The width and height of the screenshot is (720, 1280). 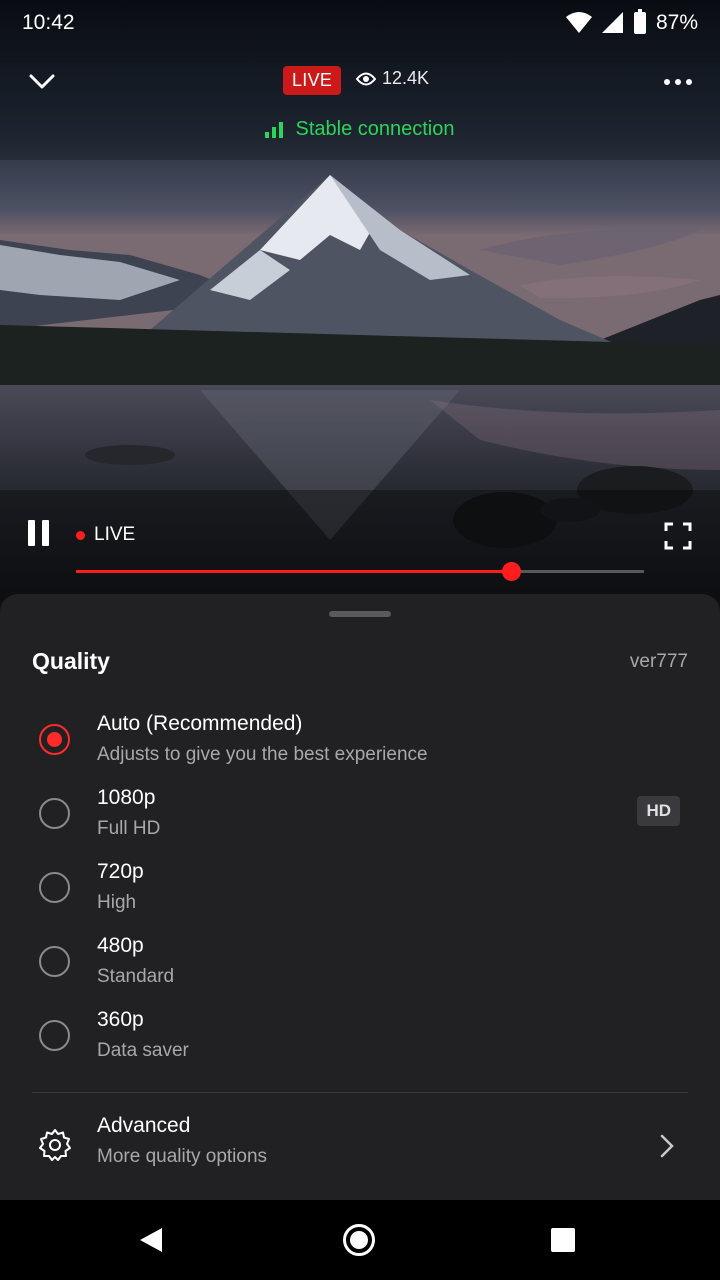 I want to click on recents-square-icon, so click(x=563, y=1240).